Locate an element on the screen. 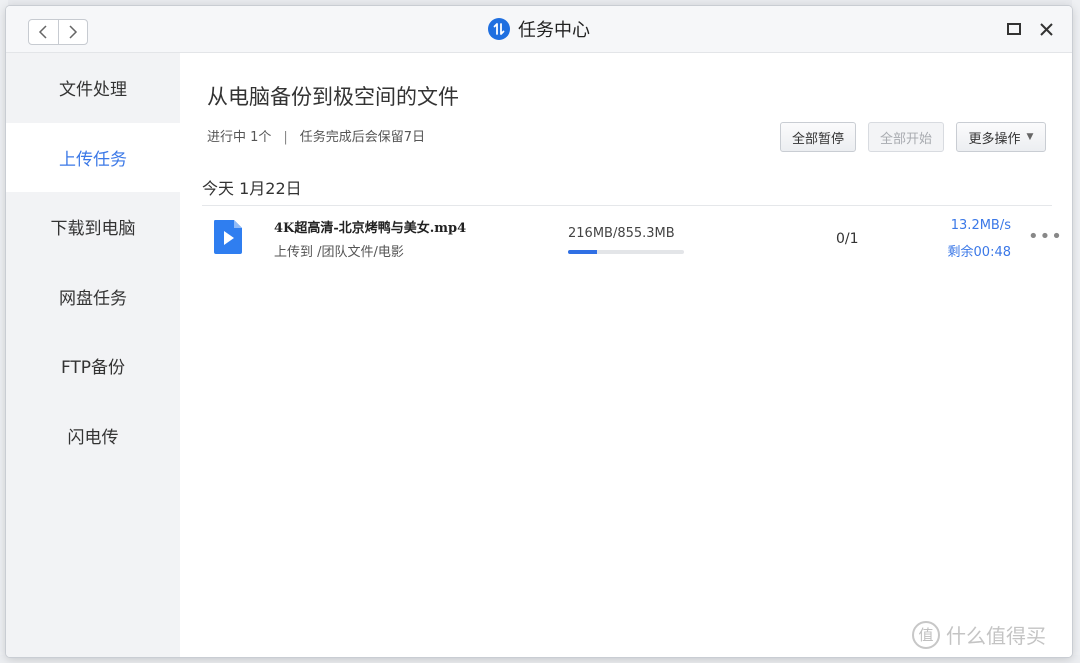 This screenshot has width=1080, height=663. back-button is located at coordinates (43, 32).